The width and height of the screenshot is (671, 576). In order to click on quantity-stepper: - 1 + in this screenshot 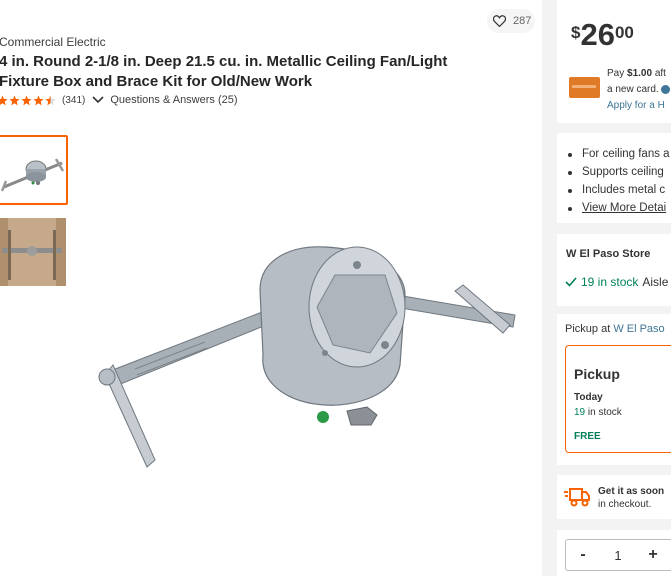, I will do `click(618, 555)`.